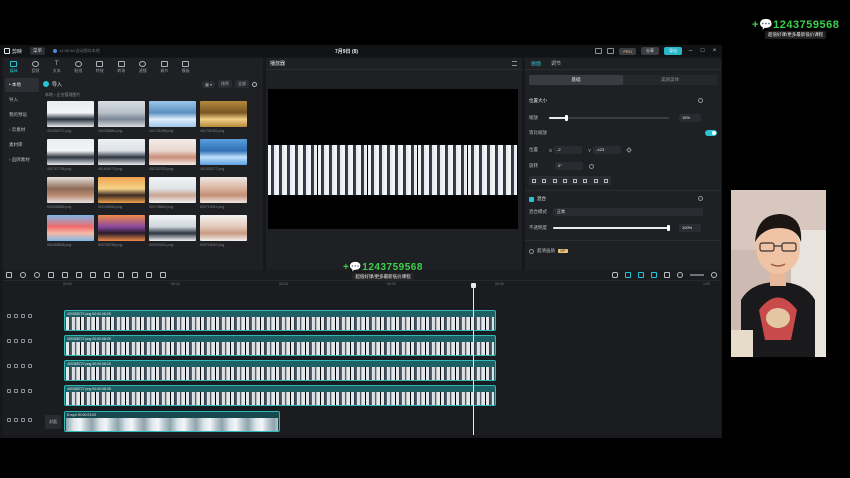 The image size is (850, 478). Describe the element at coordinates (225, 84) in the screenshot. I see `sort-button: 排序` at that location.